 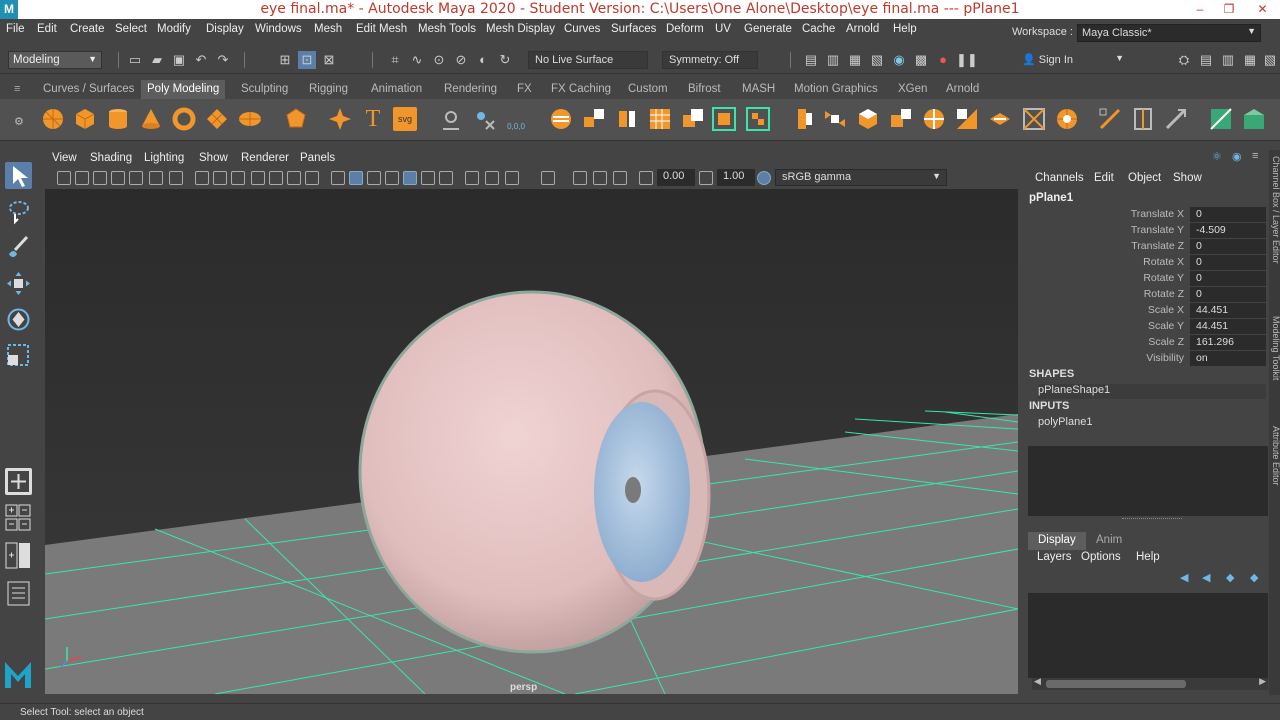 I want to click on iris-mesh, so click(x=642, y=492).